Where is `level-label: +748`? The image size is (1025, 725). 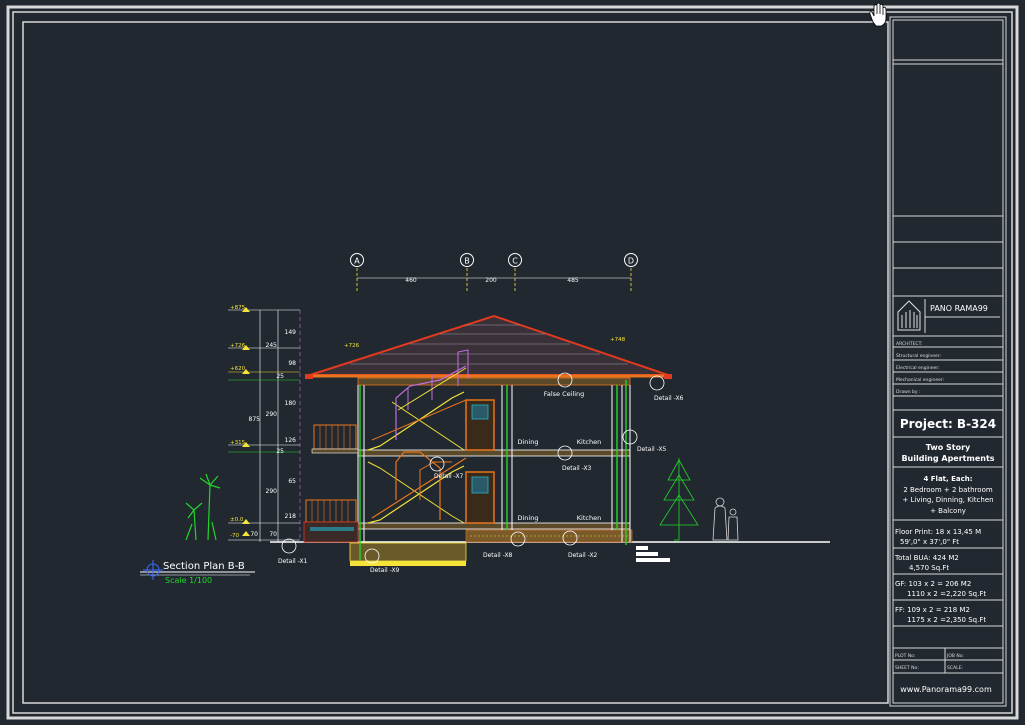 level-label: +748 is located at coordinates (618, 340).